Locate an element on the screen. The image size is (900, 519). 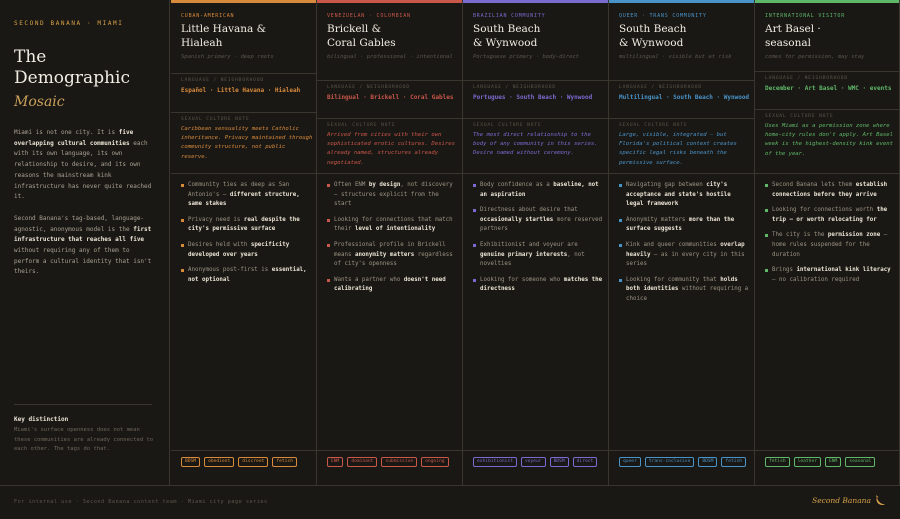
community-tag: QUEER · TRANS COMMUNITY is located at coordinates (663, 16).